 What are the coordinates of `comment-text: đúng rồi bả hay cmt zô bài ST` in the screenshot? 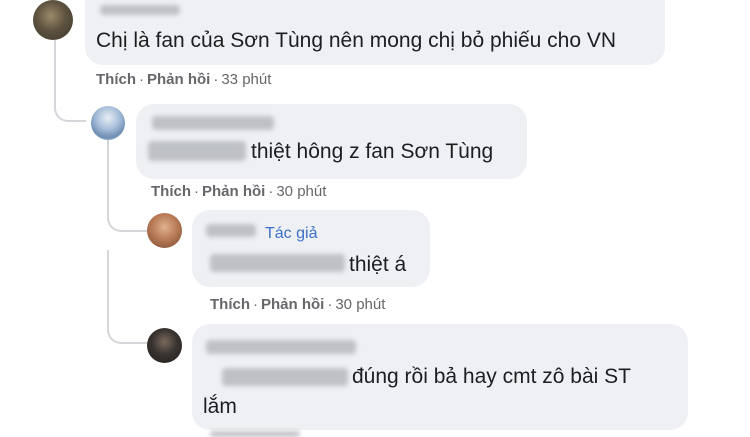 It's located at (491, 376).